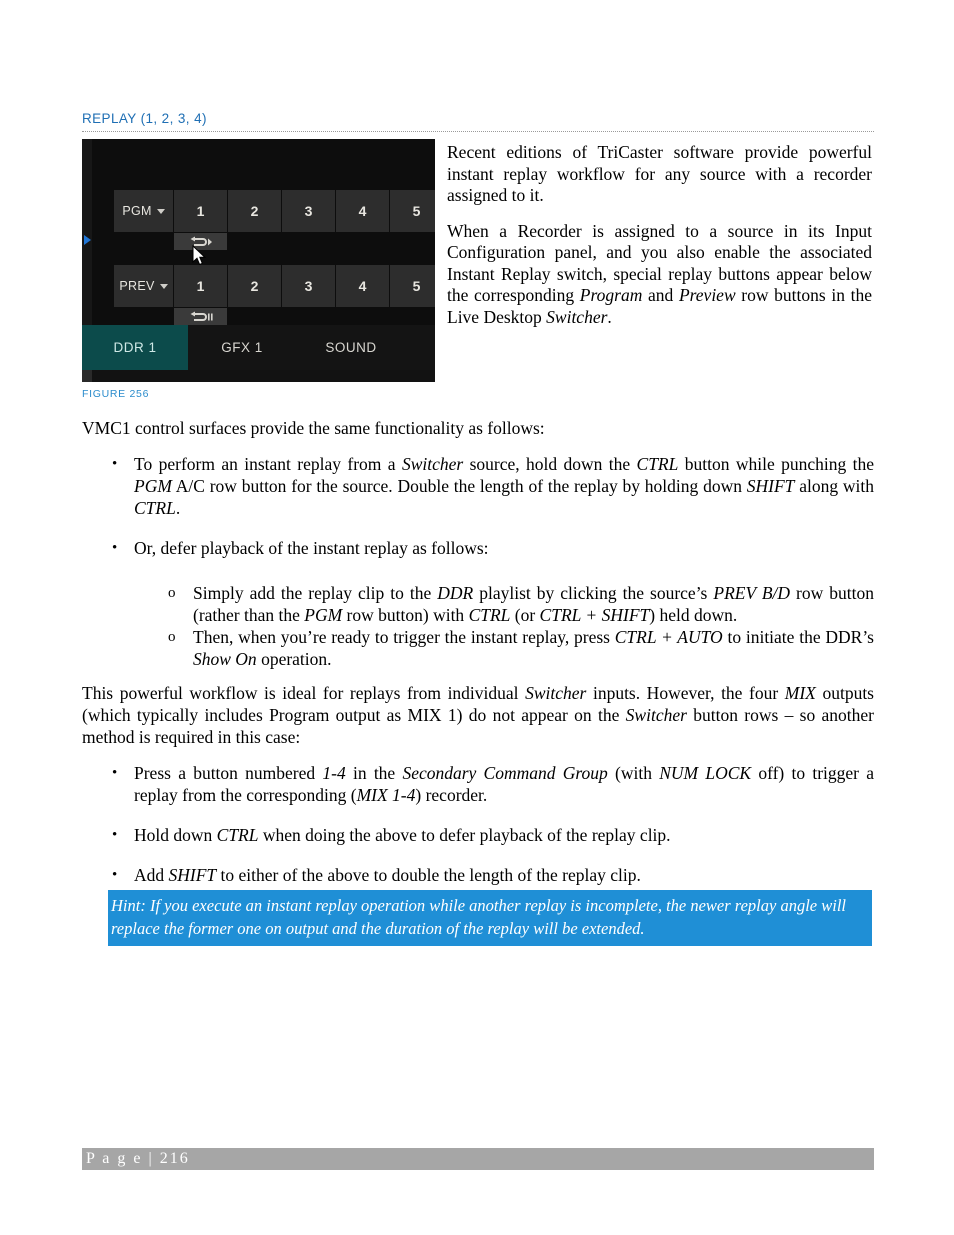  I want to click on prev-button-row: PREV 1 2 3 4 5, so click(274, 286).